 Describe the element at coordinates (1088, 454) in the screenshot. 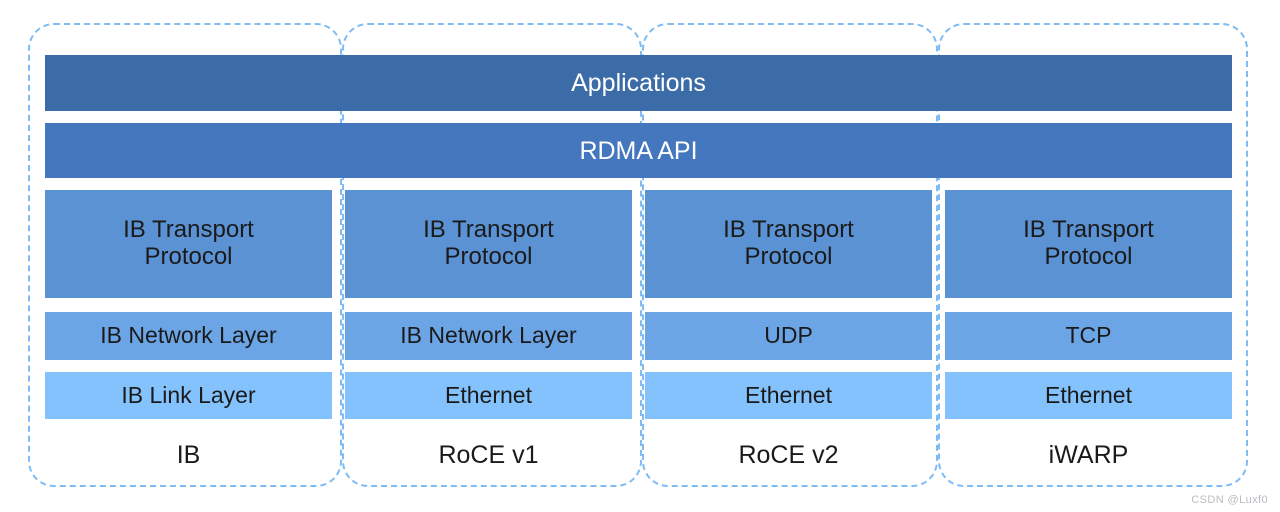

I see `caption-iwarp: iWARP` at that location.